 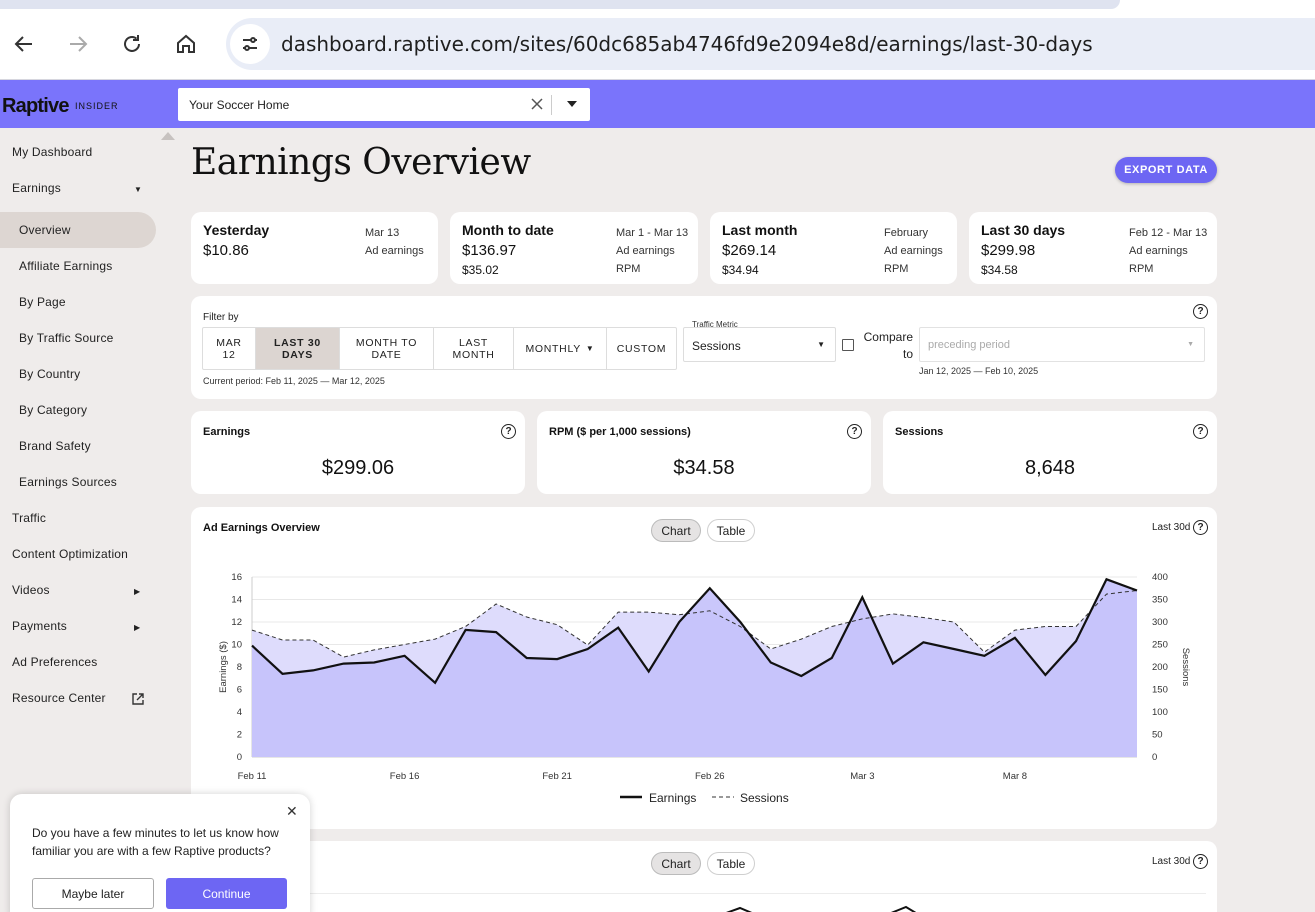 I want to click on sidebar-item-my-dashboard: My Dashboard, so click(x=52, y=152).